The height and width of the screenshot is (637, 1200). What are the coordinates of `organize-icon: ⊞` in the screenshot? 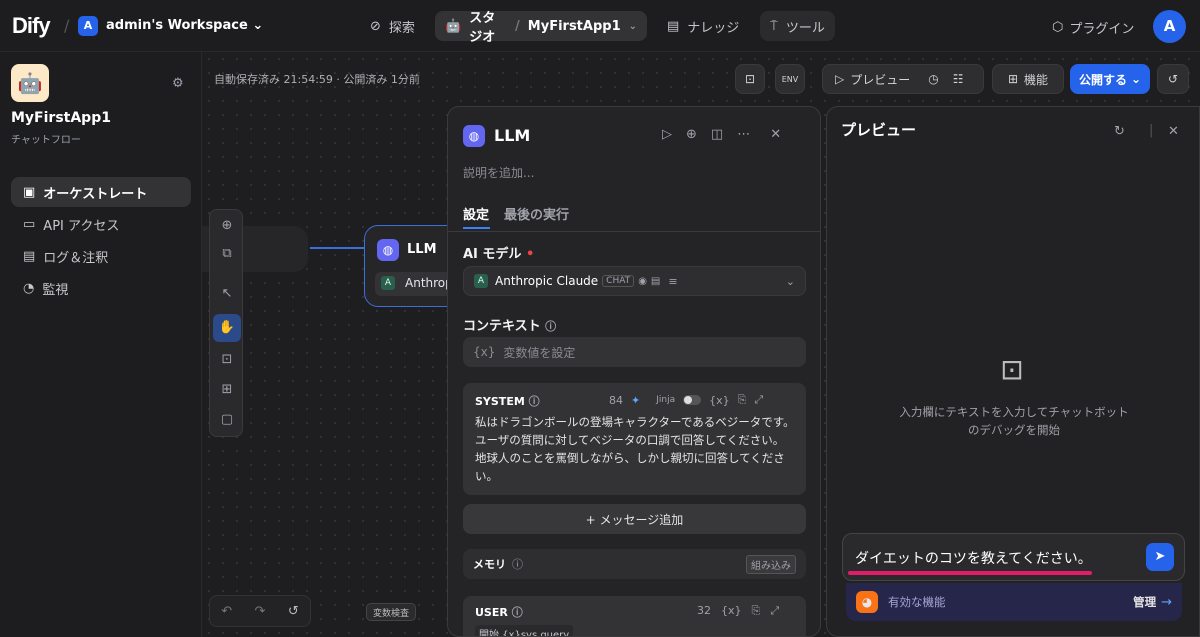 It's located at (227, 391).